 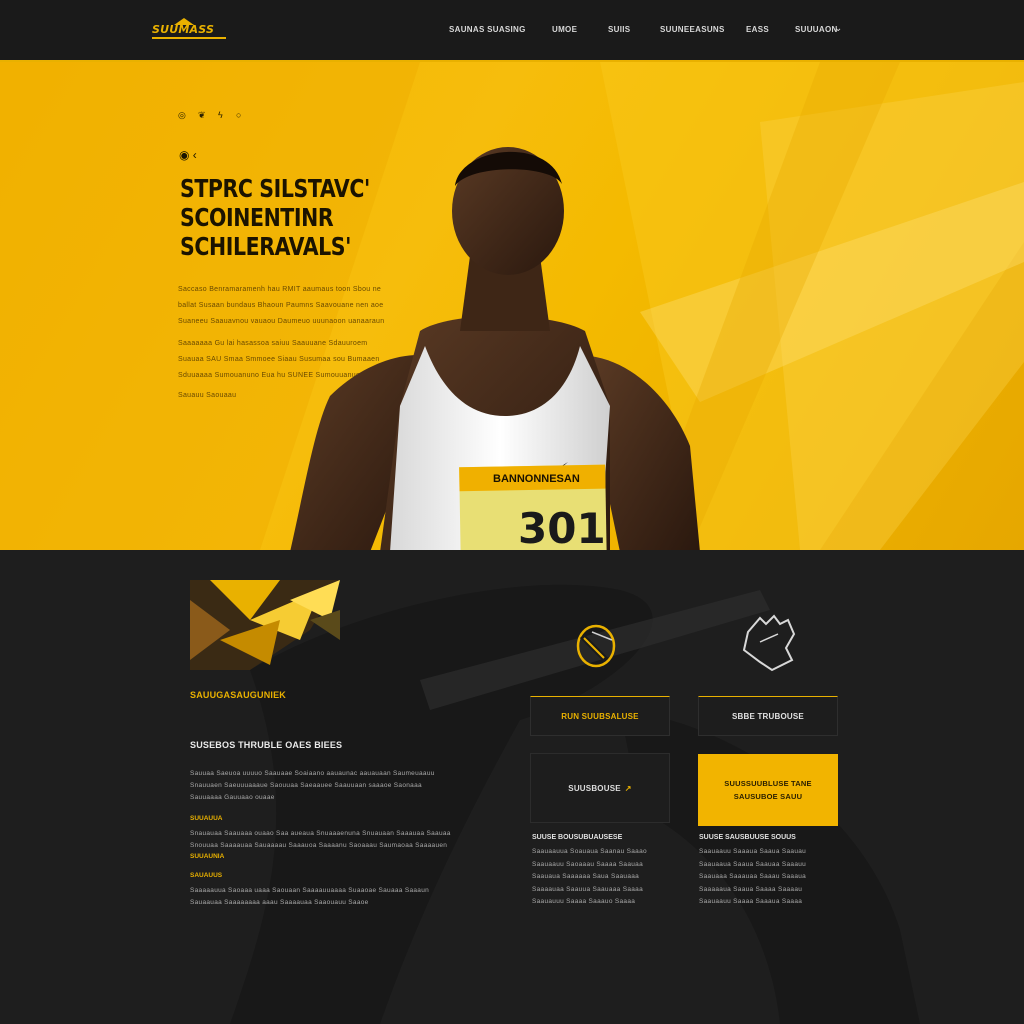 What do you see at coordinates (594, 788) in the screenshot?
I see `secondary-button-label: SUUSBOUSE` at bounding box center [594, 788].